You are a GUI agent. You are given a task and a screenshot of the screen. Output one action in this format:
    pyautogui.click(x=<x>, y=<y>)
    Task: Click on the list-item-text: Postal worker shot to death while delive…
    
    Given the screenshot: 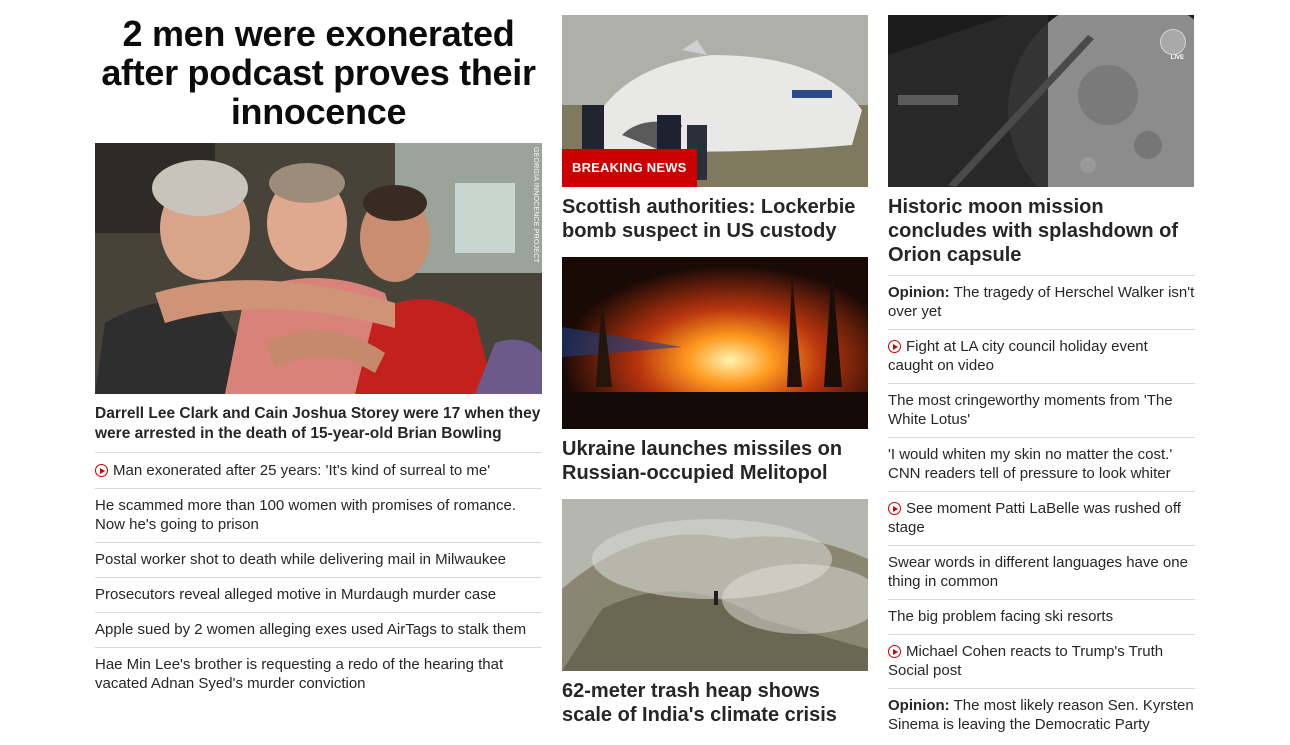 What is the action you would take?
    pyautogui.click(x=301, y=559)
    